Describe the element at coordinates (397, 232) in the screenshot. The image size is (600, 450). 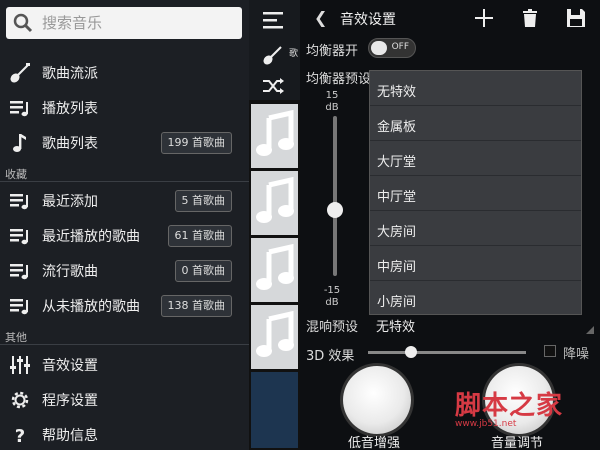
I see `preset-option-label: 大房间` at that location.